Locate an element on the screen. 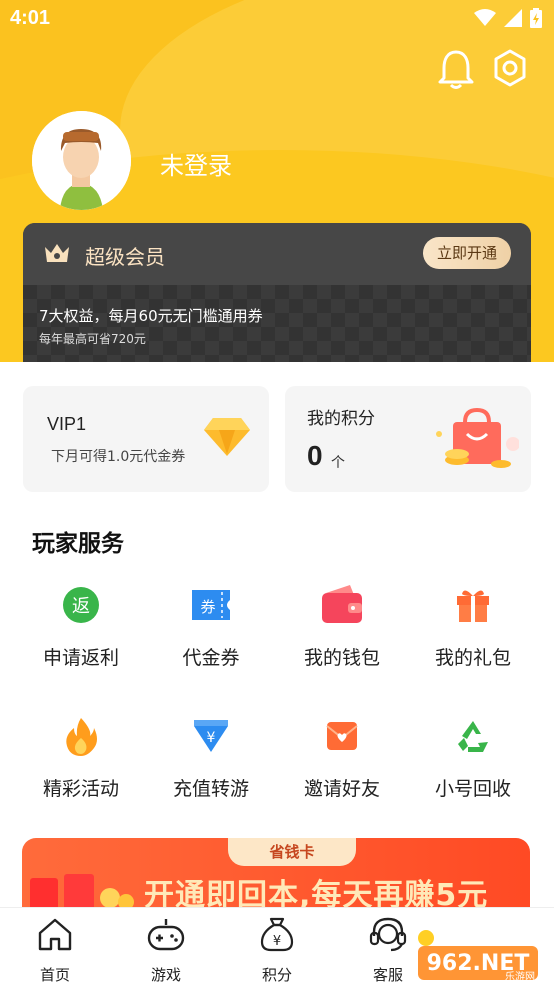 This screenshot has width=554, height=984. avatar is located at coordinates (81, 160).